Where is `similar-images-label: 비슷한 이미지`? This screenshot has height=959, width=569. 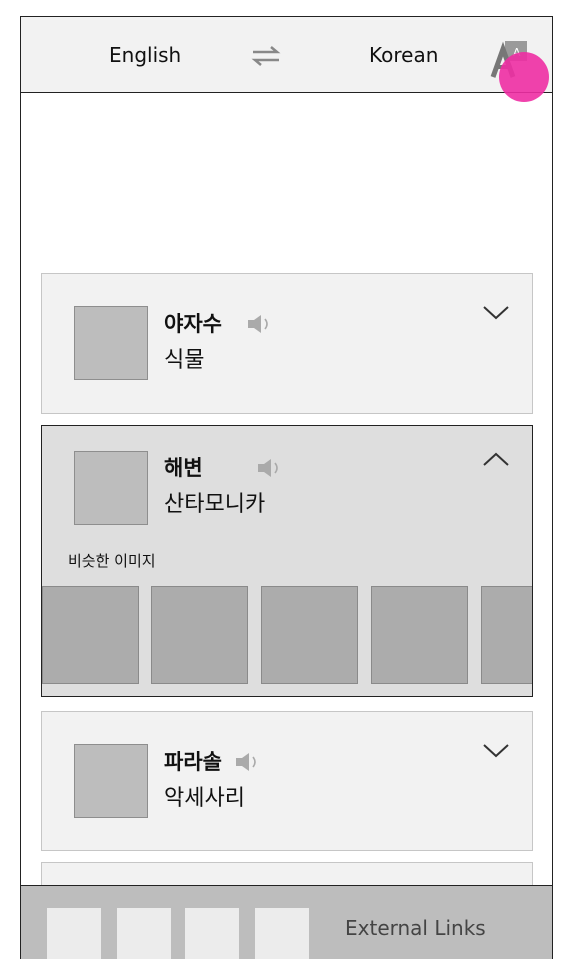 similar-images-label: 비슷한 이미지 is located at coordinates (112, 561).